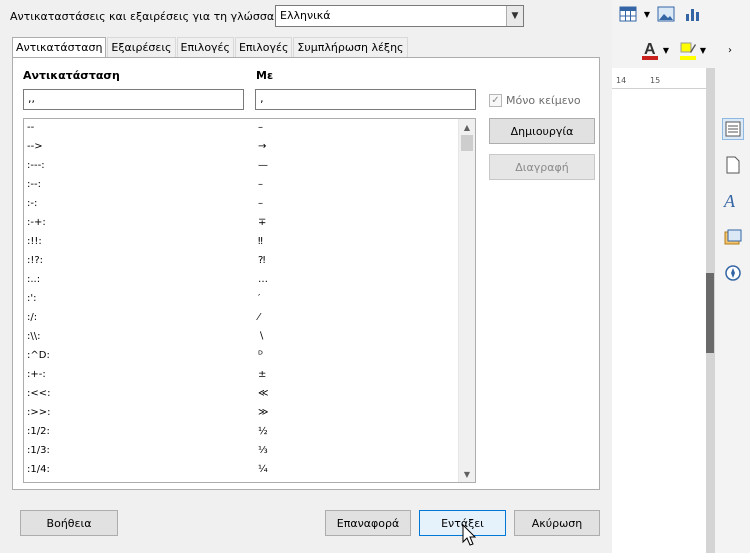 The width and height of the screenshot is (750, 553). Describe the element at coordinates (244, 148) in the screenshot. I see `table-row: --> →` at that location.